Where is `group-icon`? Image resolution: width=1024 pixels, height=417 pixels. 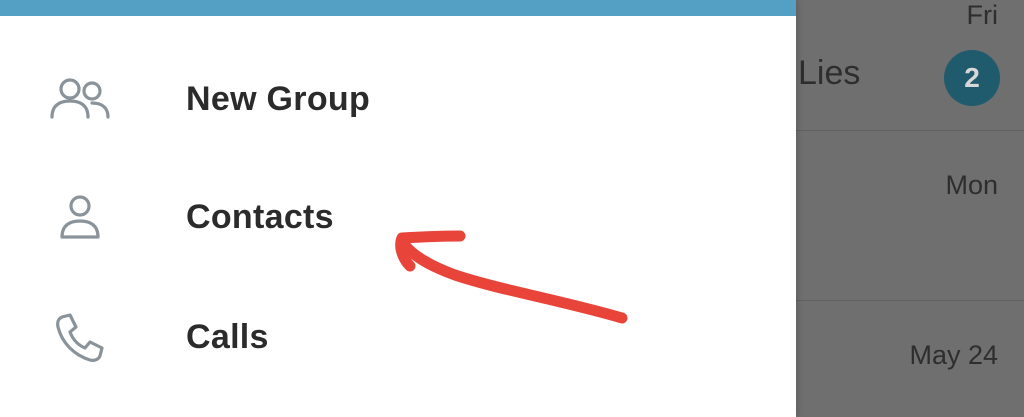
group-icon is located at coordinates (80, 99).